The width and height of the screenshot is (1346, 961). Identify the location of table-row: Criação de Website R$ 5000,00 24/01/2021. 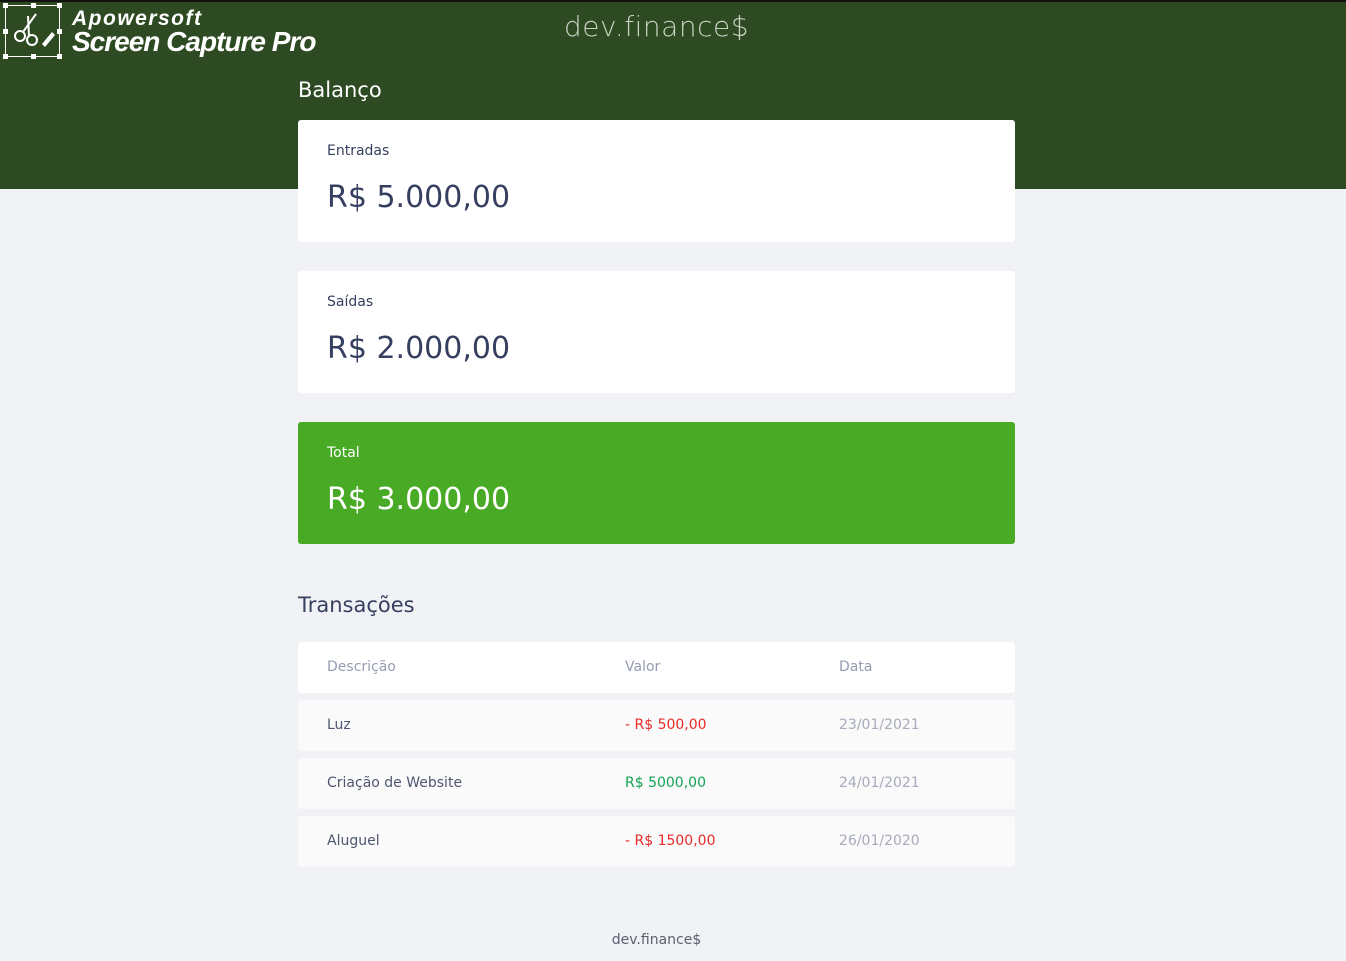
(656, 783).